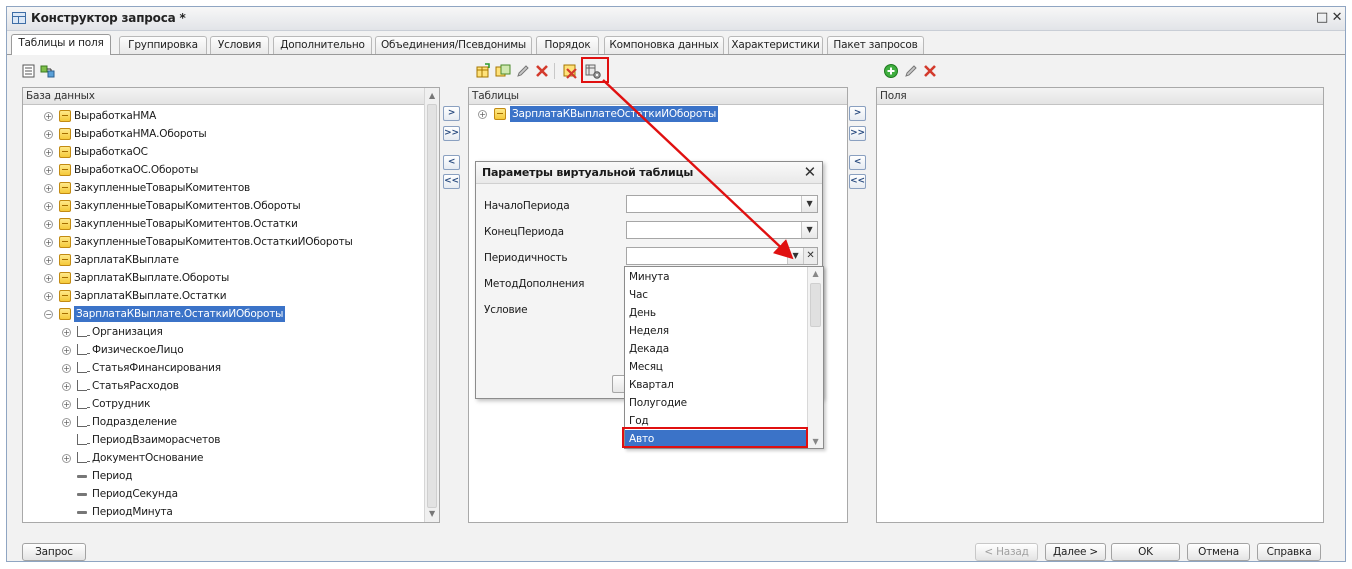  Describe the element at coordinates (857, 133) in the screenshot. I see `fields-move-all-right-button: >>` at that location.